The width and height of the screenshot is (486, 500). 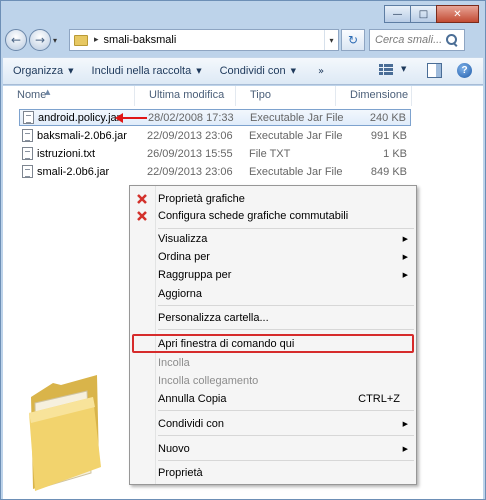 What do you see at coordinates (273, 381) in the screenshot?
I see `menu-item-paste-shortcut: Incolla collegamento` at bounding box center [273, 381].